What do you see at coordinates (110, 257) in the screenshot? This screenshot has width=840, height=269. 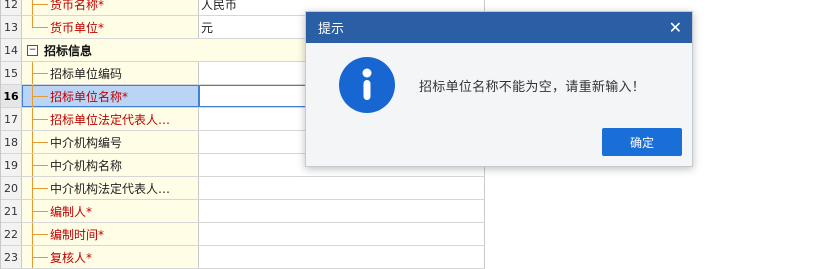 I see `label-cell: 复核人*` at bounding box center [110, 257].